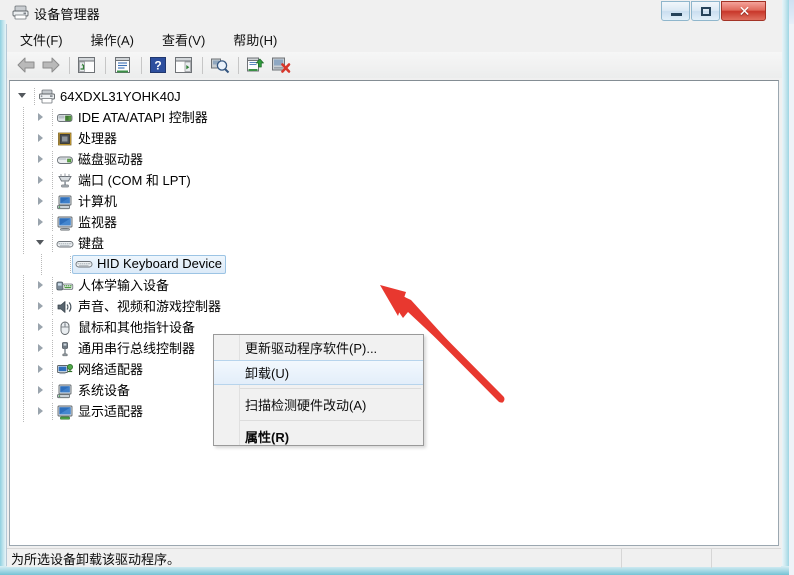 This screenshot has width=794, height=575. Describe the element at coordinates (394, 264) in the screenshot. I see `tree-item: HID Keyboard Device` at that location.